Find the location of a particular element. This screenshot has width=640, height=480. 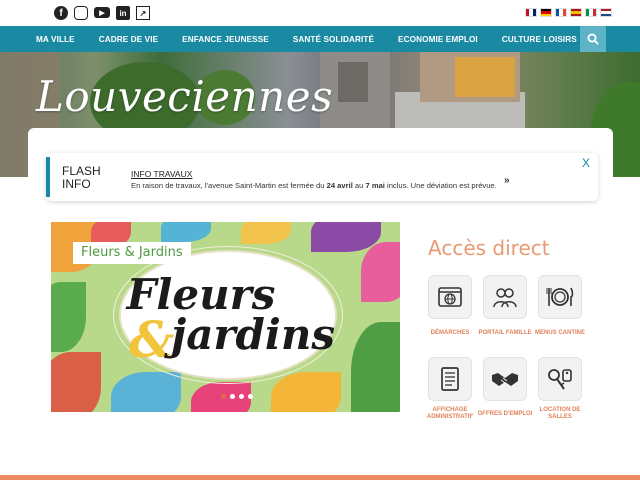

slide-title-word2: jardins is located at coordinates (253, 334).